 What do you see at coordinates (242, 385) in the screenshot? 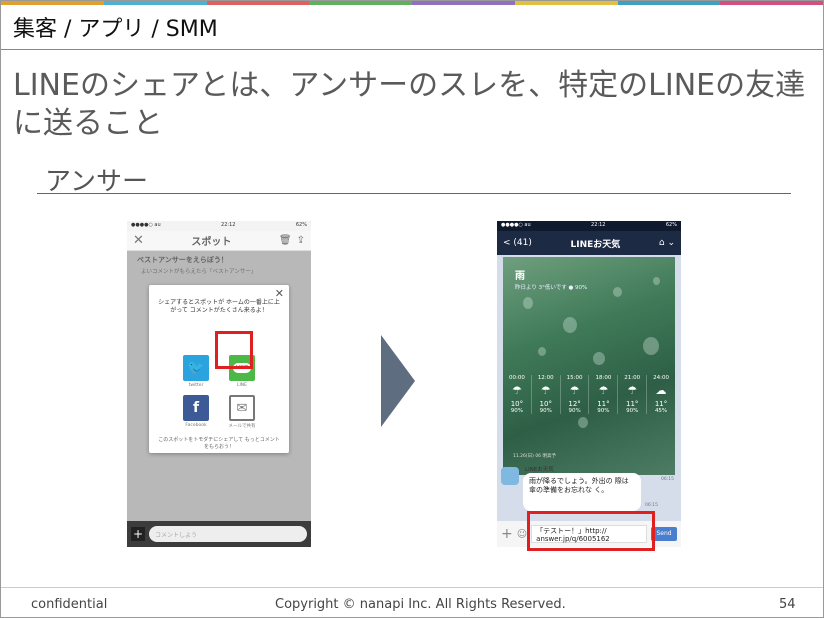
I see `line-label: LINE` at bounding box center [242, 385].